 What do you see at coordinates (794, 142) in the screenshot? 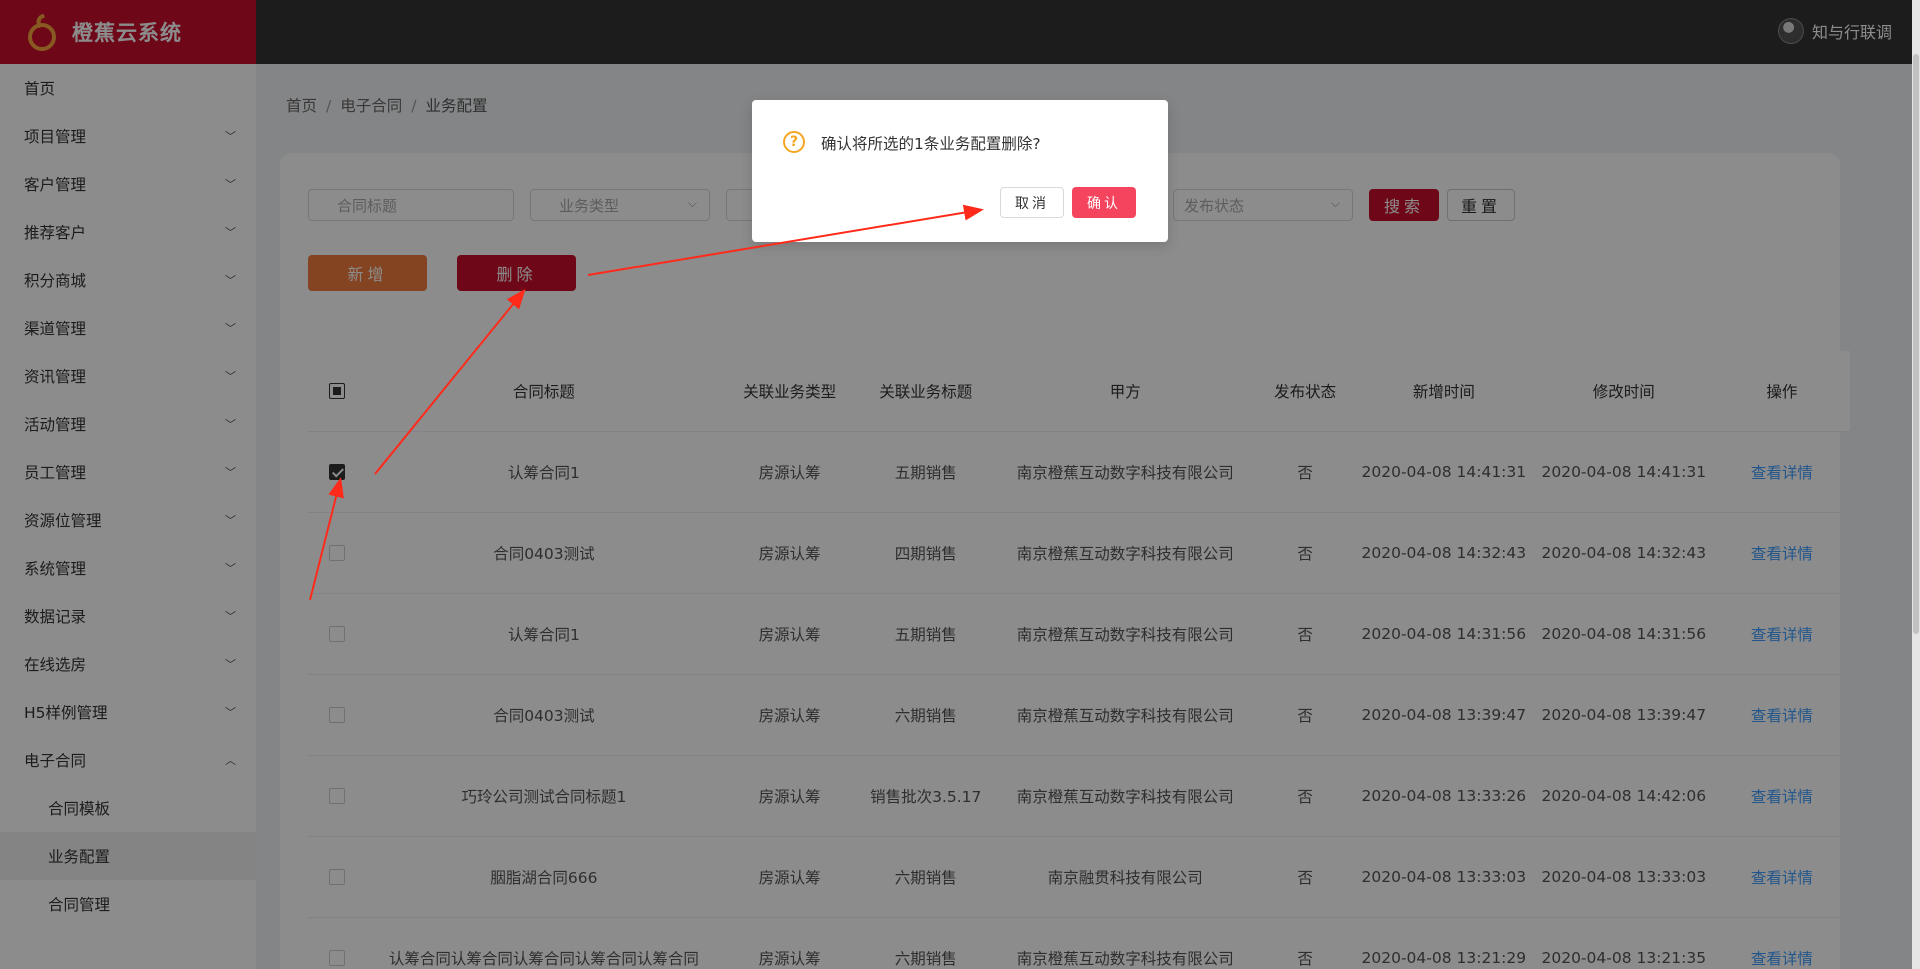
I see `question-icon: ?` at bounding box center [794, 142].